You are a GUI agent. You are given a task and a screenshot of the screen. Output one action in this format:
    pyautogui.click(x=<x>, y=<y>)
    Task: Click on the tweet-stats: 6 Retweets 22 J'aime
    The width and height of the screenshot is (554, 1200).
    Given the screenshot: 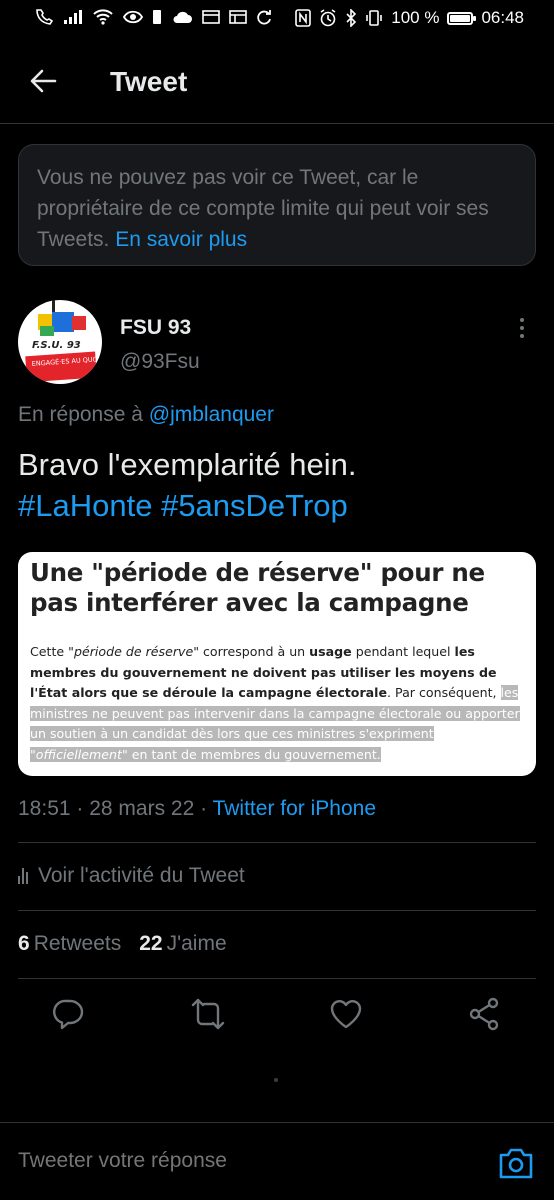 What is the action you would take?
    pyautogui.click(x=122, y=944)
    